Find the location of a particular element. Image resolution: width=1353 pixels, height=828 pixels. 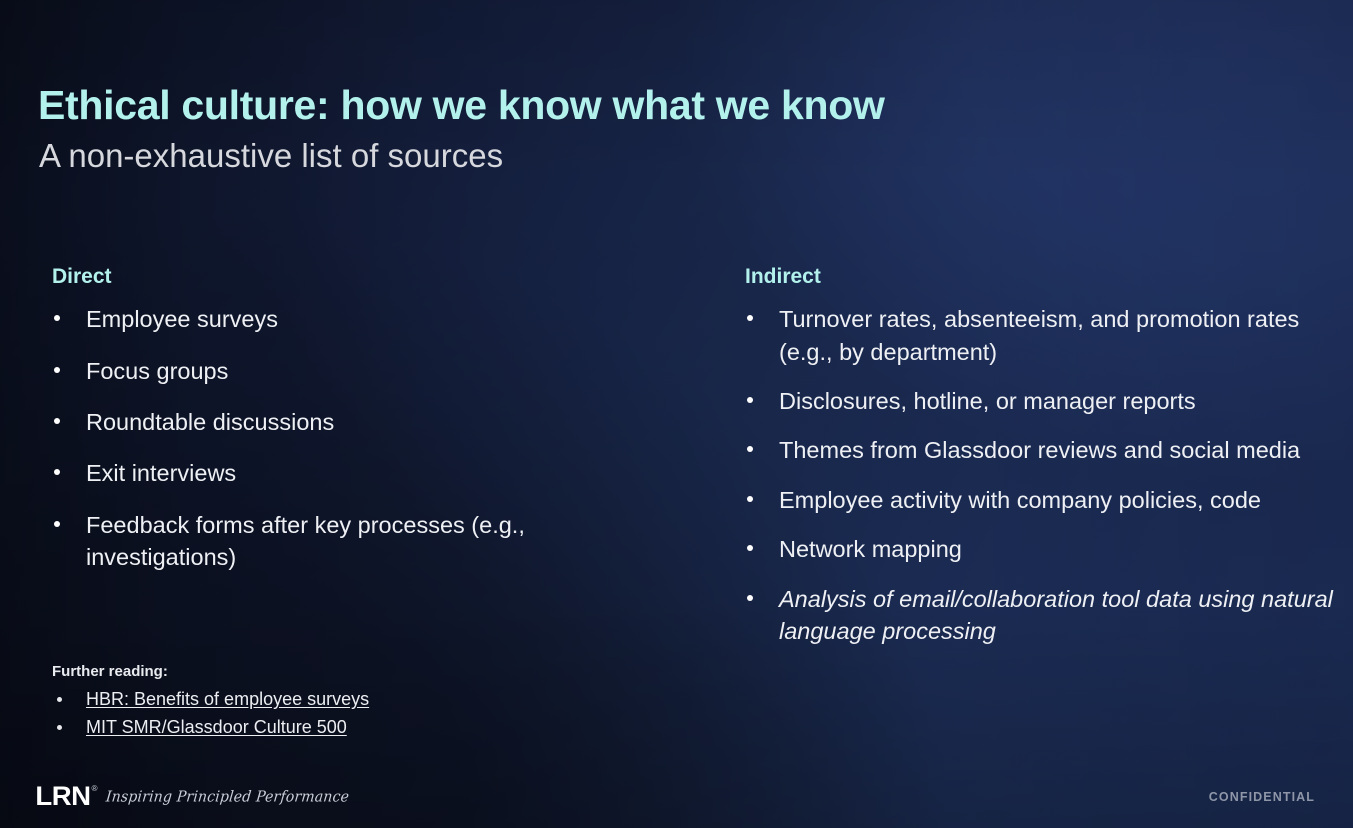

lrn-logo: LRN ® Inspiring Principled Performance is located at coordinates (193, 796).